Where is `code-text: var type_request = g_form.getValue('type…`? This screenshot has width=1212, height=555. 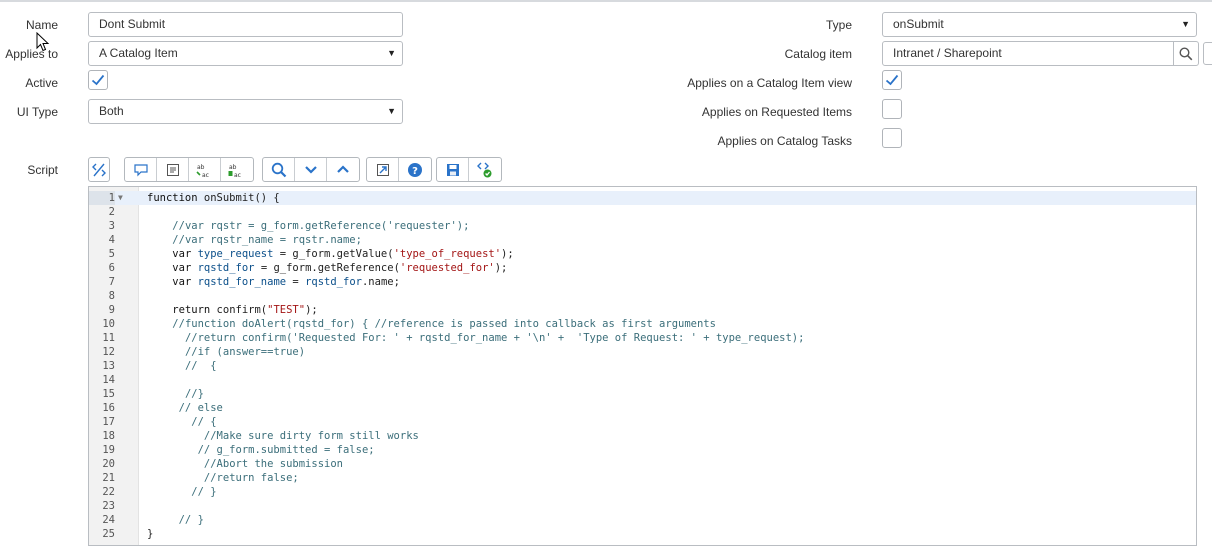
code-text: var type_request = g_form.getValue('type… is located at coordinates (343, 254).